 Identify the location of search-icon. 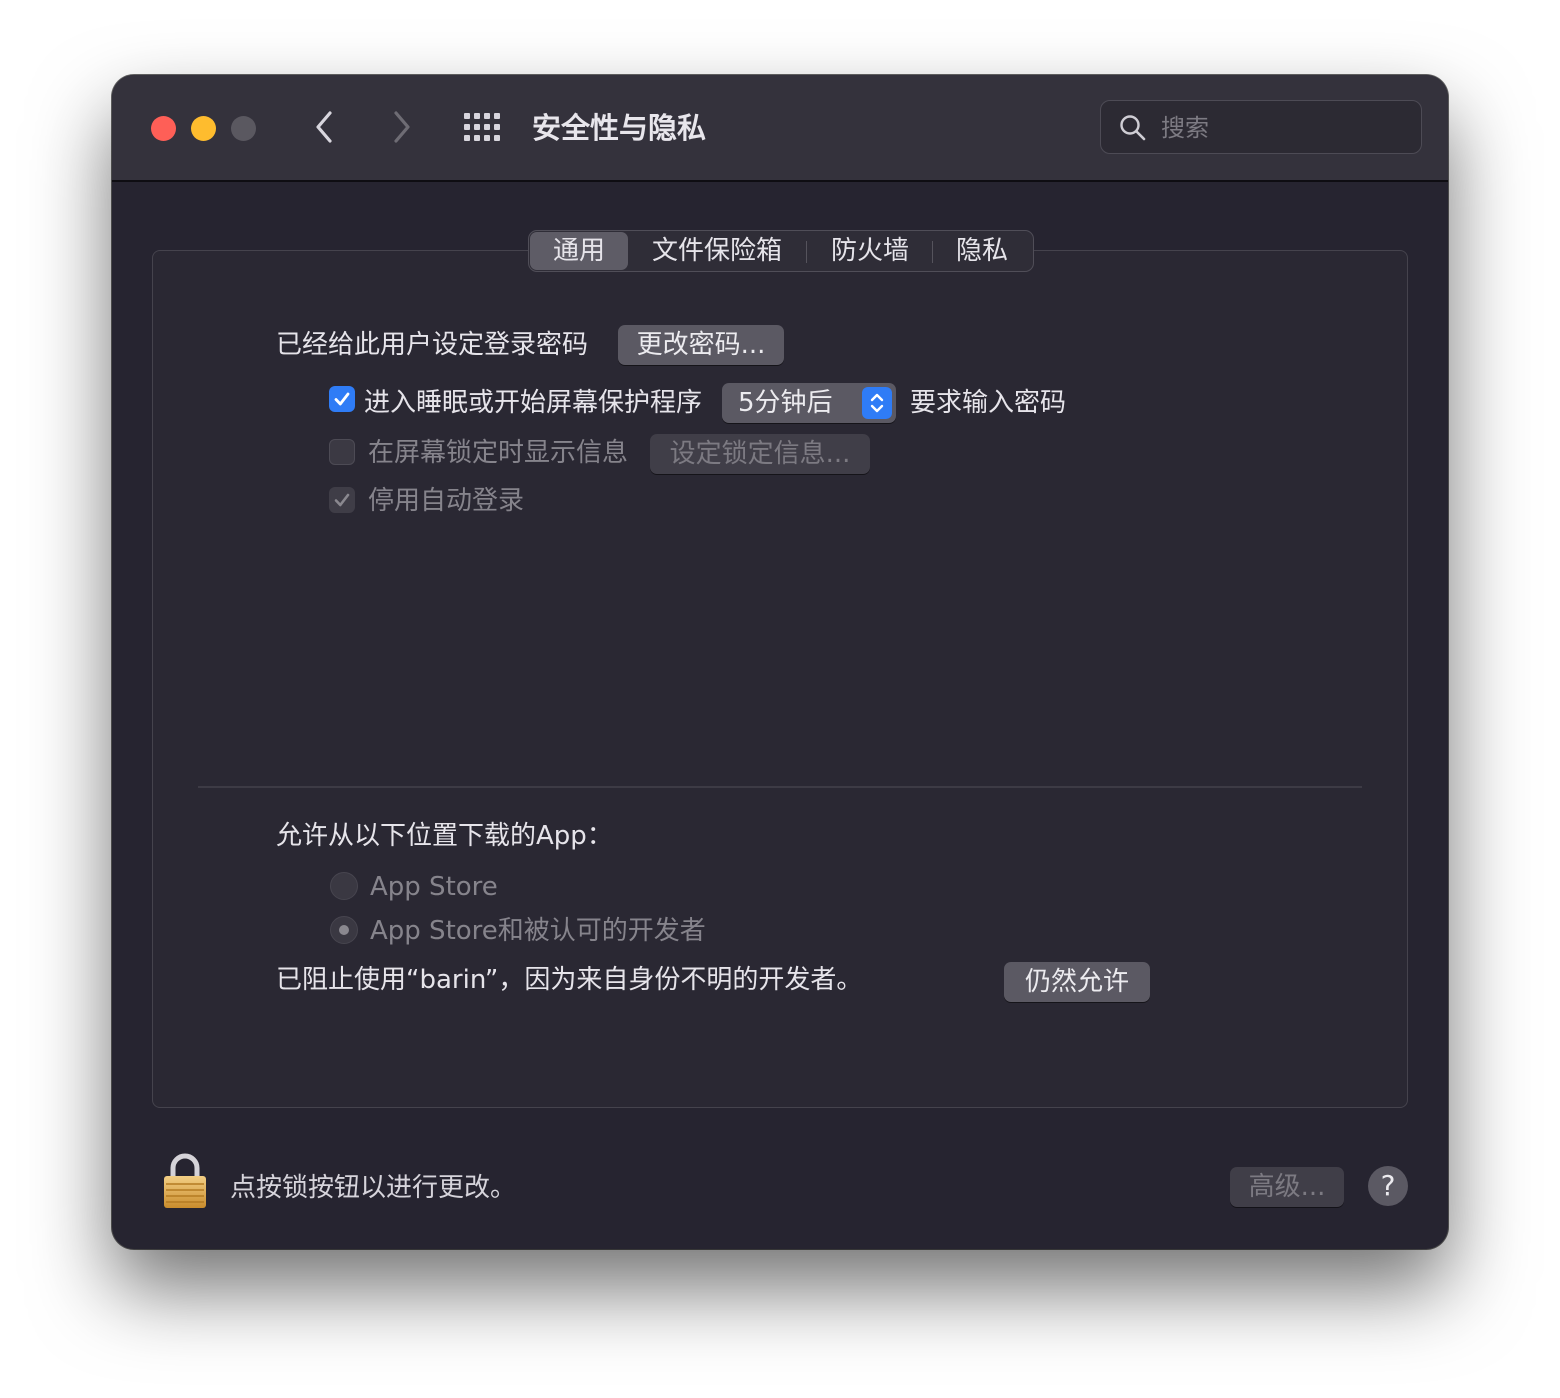
(1133, 128).